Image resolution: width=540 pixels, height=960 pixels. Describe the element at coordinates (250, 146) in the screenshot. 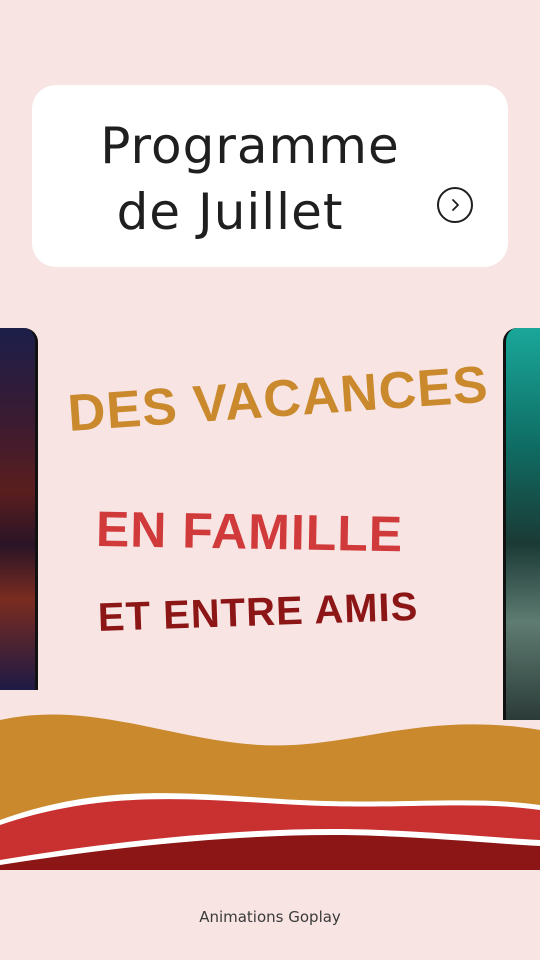

I see `title-line-1: Programme` at that location.